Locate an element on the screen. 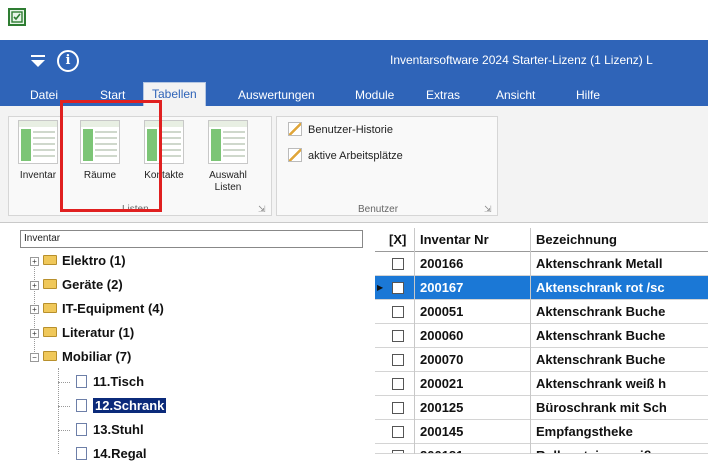 This screenshot has height=464, width=708. benutzer-historie-button: Benutzer-Historie is located at coordinates (340, 129).